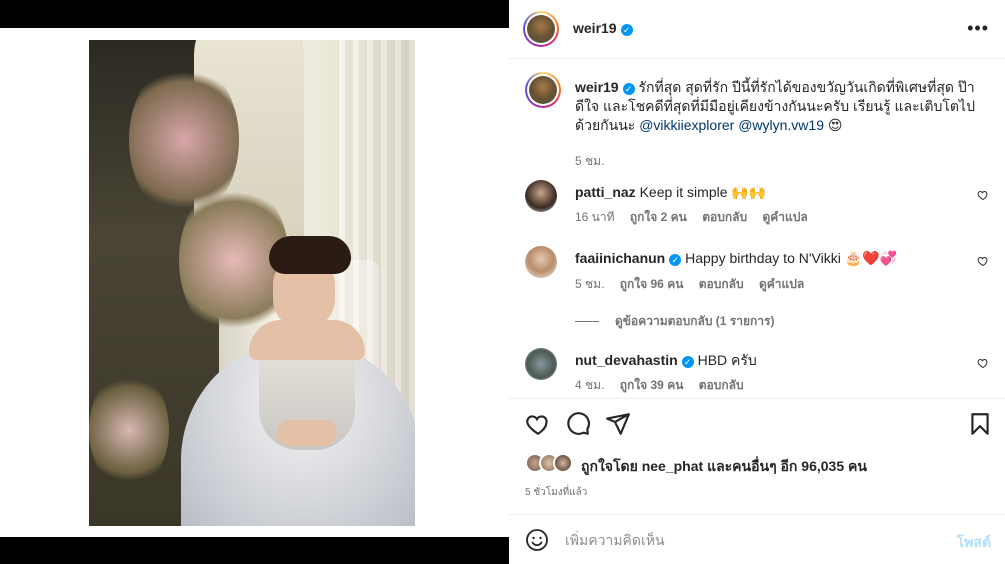  Describe the element at coordinates (791, 258) in the screenshot. I see `comment-text: Happy birthday to N'Vikki 🎂❤️💞` at that location.